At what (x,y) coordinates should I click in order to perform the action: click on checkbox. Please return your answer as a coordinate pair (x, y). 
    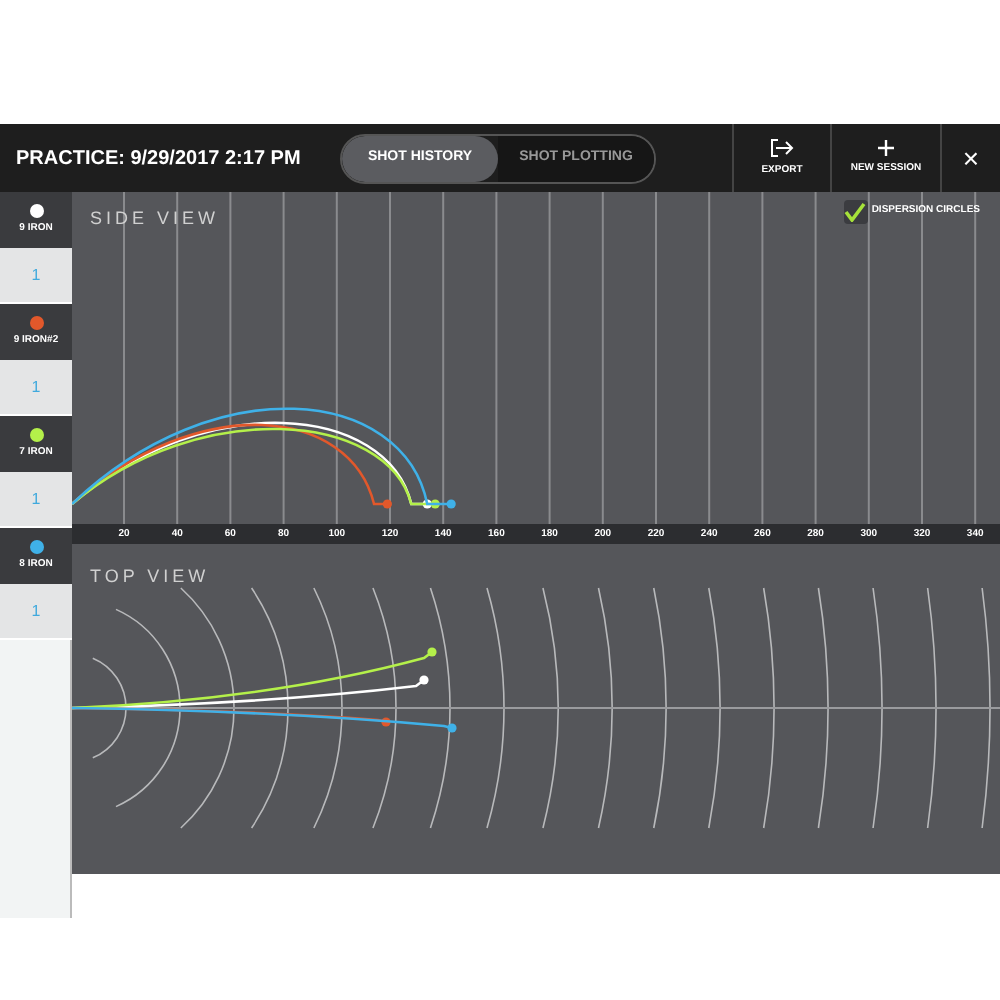
    Looking at the image, I should click on (855, 212).